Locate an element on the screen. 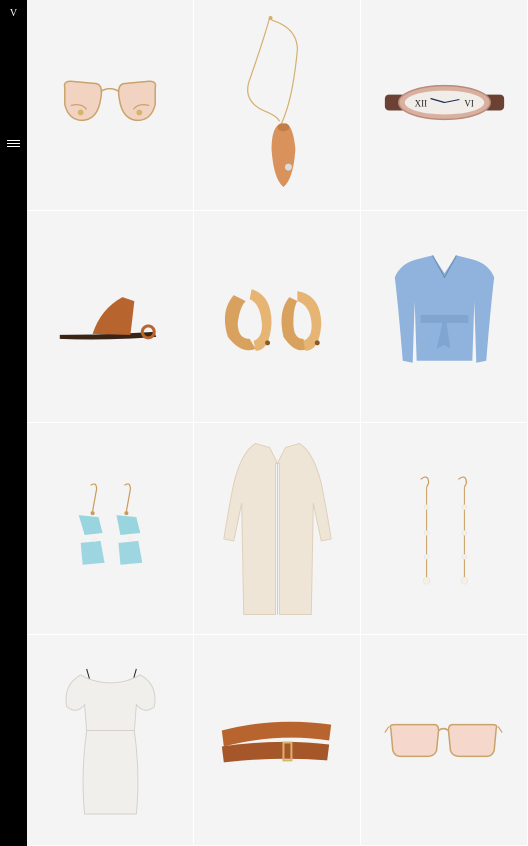 This screenshot has height=846, width=528. drop-earrings-icon is located at coordinates (110, 524).